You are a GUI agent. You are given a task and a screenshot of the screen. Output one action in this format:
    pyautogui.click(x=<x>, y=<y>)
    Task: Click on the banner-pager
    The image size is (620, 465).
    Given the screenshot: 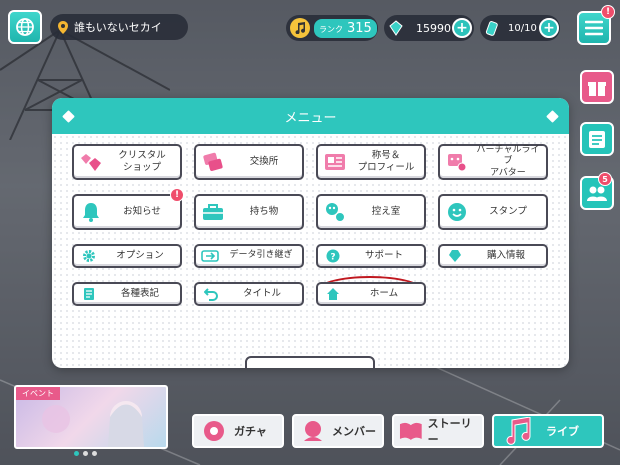 What is the action you would take?
    pyautogui.click(x=85, y=453)
    